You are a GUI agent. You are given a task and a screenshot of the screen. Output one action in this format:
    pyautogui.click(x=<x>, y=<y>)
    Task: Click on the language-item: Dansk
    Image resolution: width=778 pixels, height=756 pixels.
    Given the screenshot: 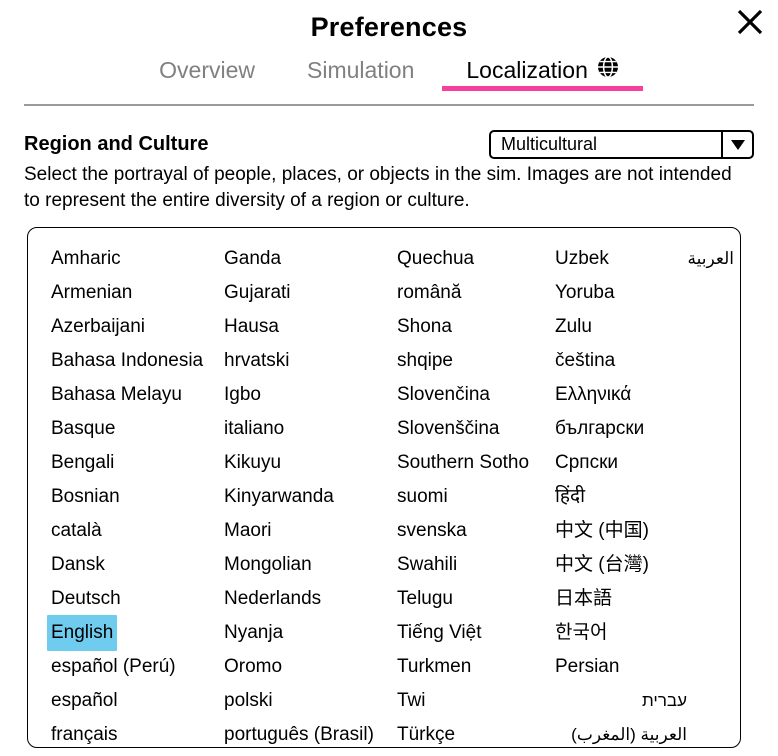 What is the action you would take?
    pyautogui.click(x=133, y=564)
    